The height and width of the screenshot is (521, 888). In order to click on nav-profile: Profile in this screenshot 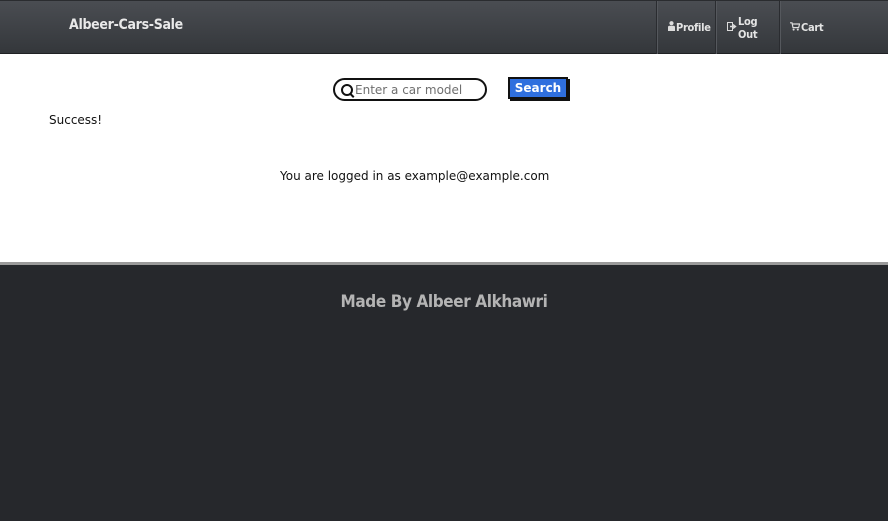, I will do `click(685, 27)`.